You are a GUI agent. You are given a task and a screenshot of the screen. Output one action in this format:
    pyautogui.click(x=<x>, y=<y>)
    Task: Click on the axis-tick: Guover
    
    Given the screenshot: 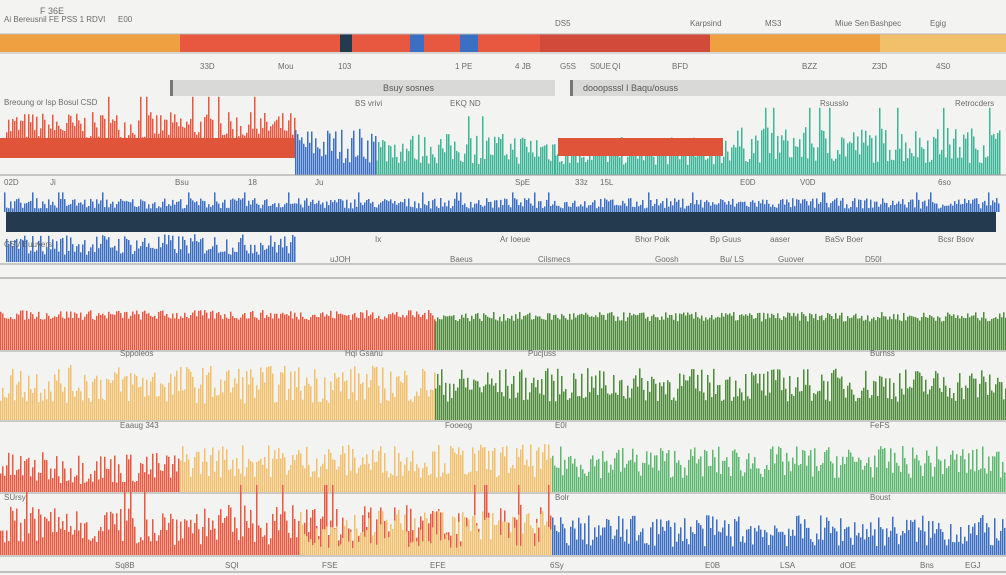 What is the action you would take?
    pyautogui.click(x=791, y=259)
    